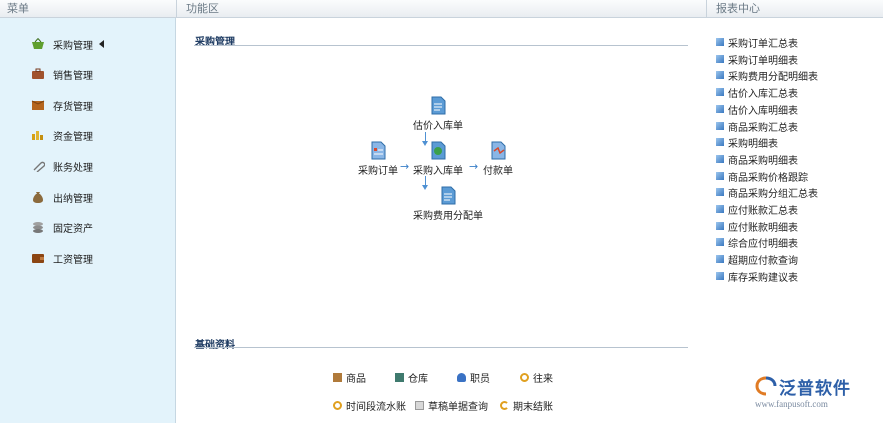 The height and width of the screenshot is (423, 883). I want to click on wallet-icon, so click(38, 258).